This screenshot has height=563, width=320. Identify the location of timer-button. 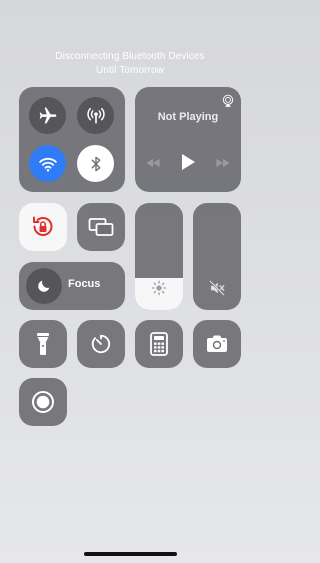
(101, 344).